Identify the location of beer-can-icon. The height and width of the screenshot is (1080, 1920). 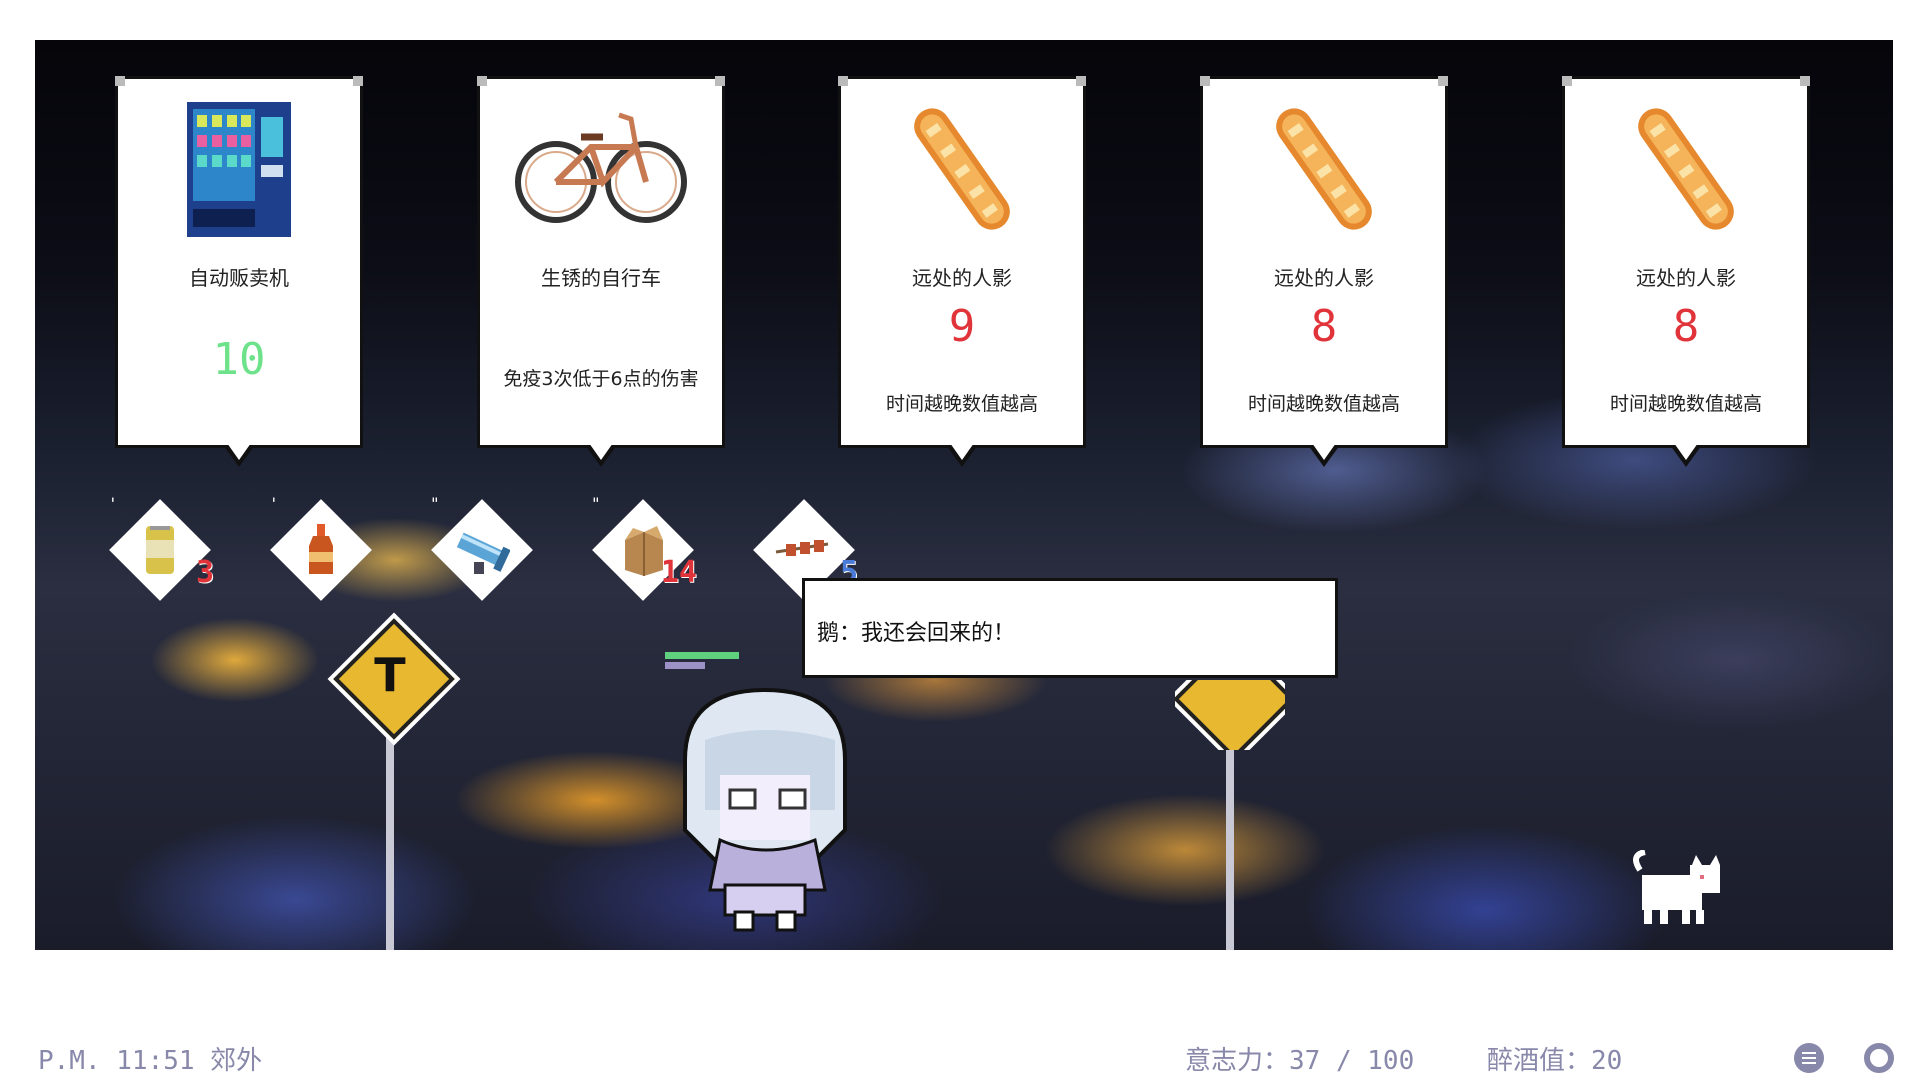
(160, 550).